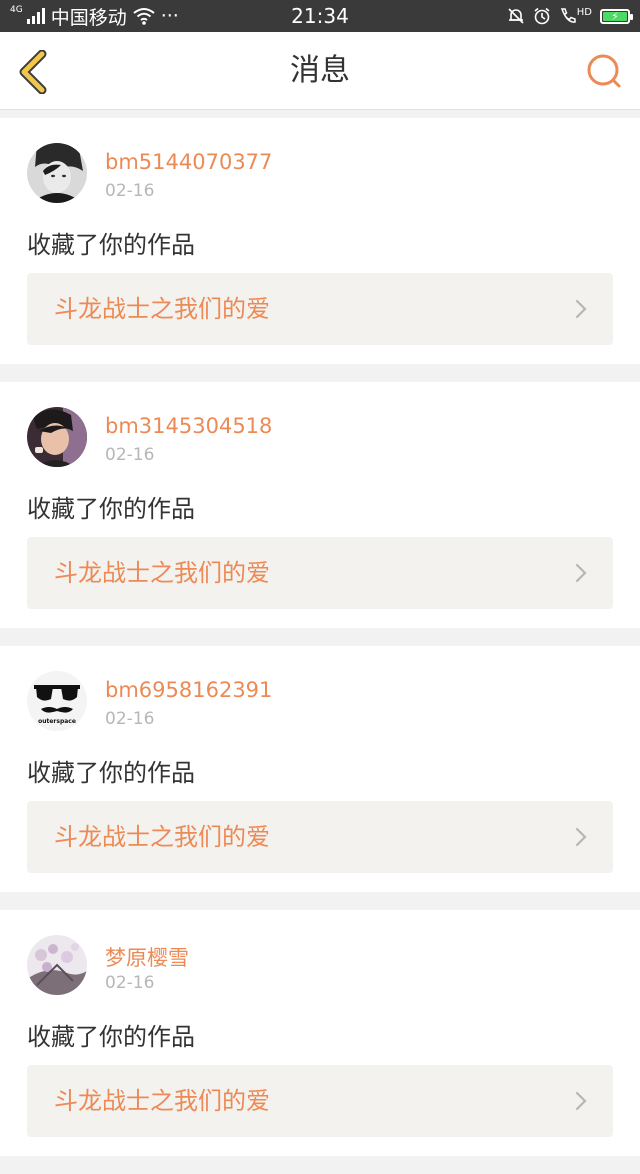 The width and height of the screenshot is (640, 1174). What do you see at coordinates (188, 162) in the screenshot?
I see `username: bm5144070377` at bounding box center [188, 162].